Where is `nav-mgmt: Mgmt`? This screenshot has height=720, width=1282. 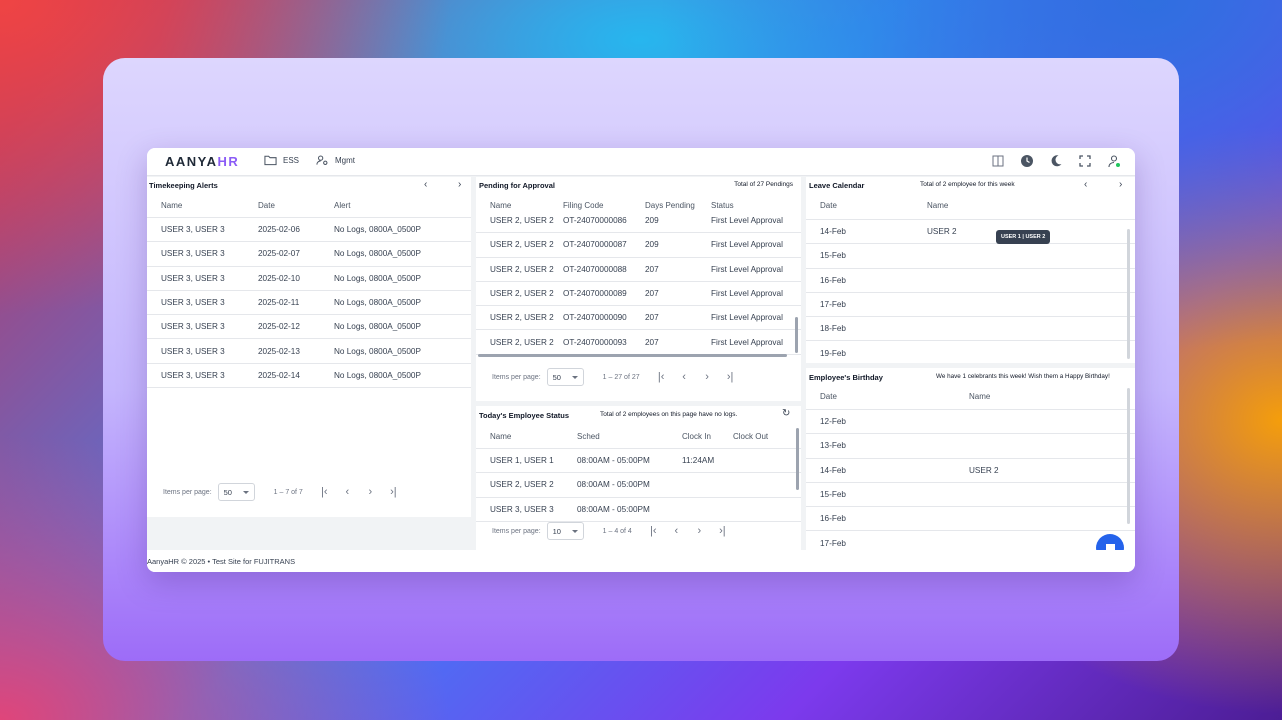
nav-mgmt: Mgmt is located at coordinates (335, 160).